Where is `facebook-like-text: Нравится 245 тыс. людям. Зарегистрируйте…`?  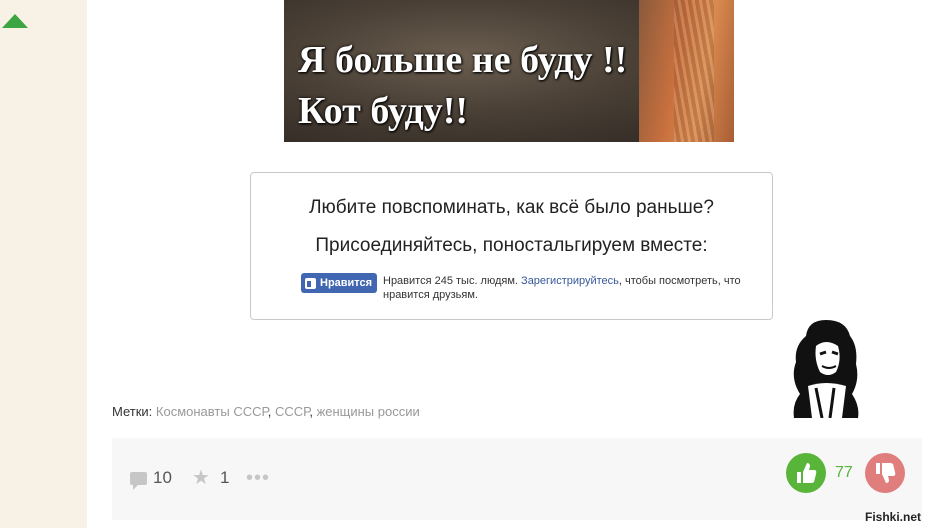 facebook-like-text: Нравится 245 тыс. людям. Зарегистрируйте… is located at coordinates (573, 288).